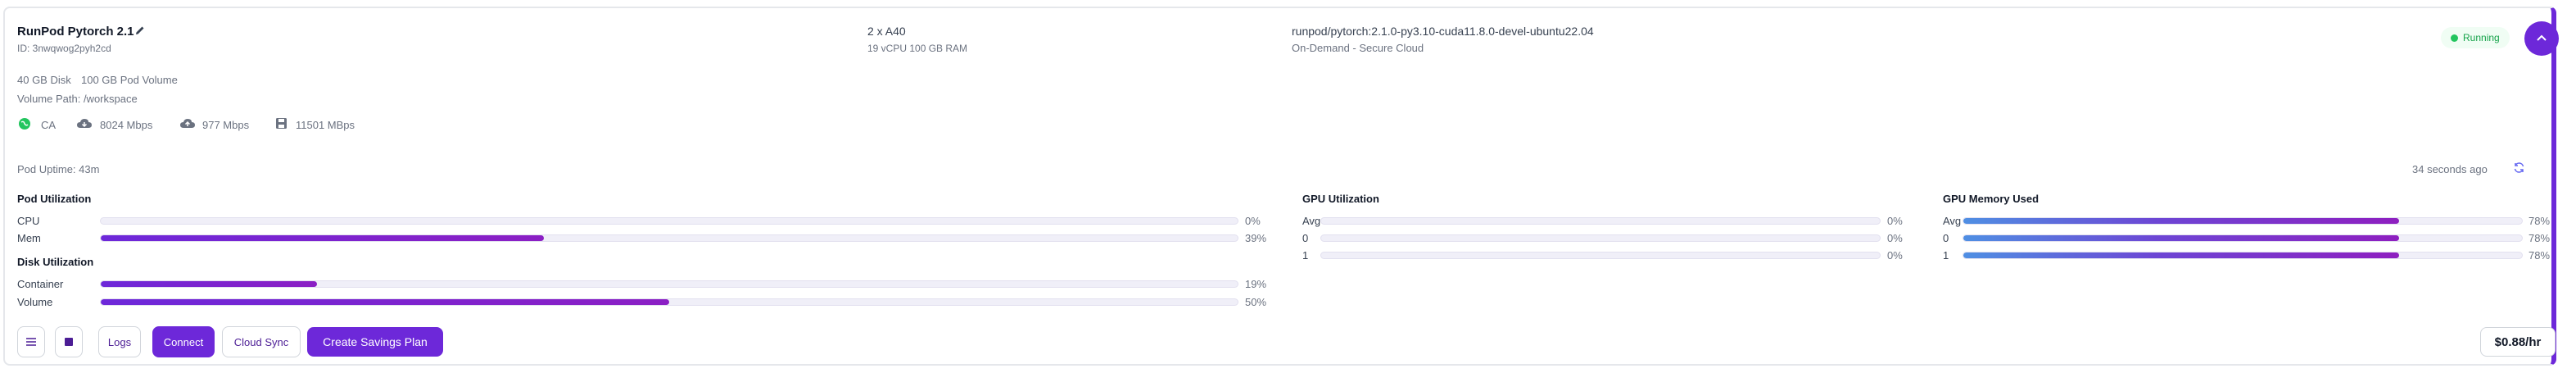 The width and height of the screenshot is (2576, 373). What do you see at coordinates (209, 284) in the screenshot?
I see `container-bar-fill` at bounding box center [209, 284].